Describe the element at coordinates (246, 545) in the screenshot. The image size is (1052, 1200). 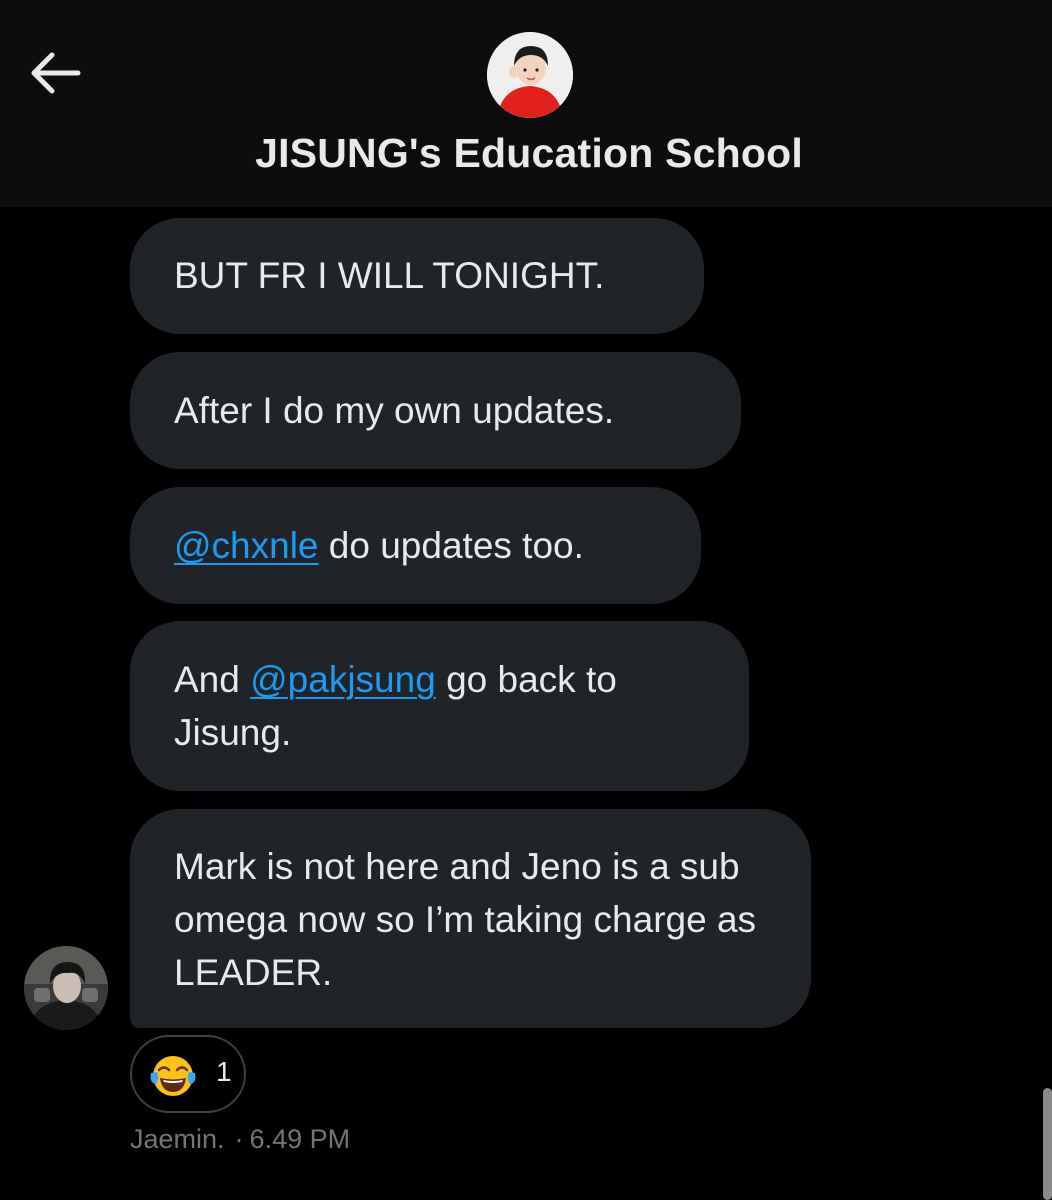
I see `mention-link: @chxnle` at that location.